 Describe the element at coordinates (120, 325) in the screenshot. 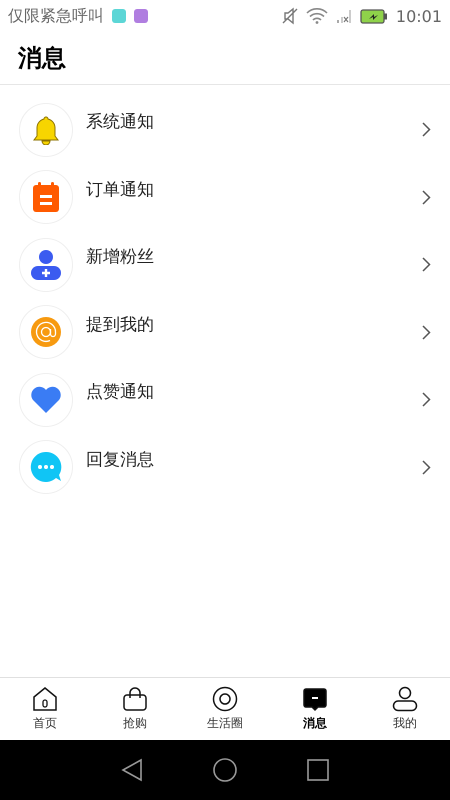

I see `category-label: 提到我的` at that location.